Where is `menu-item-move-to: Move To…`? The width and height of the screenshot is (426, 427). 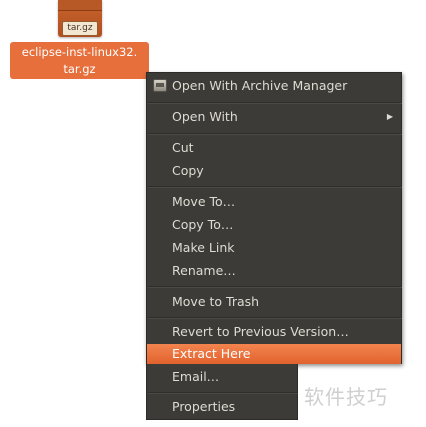 menu-item-move-to: Move To… is located at coordinates (274, 202).